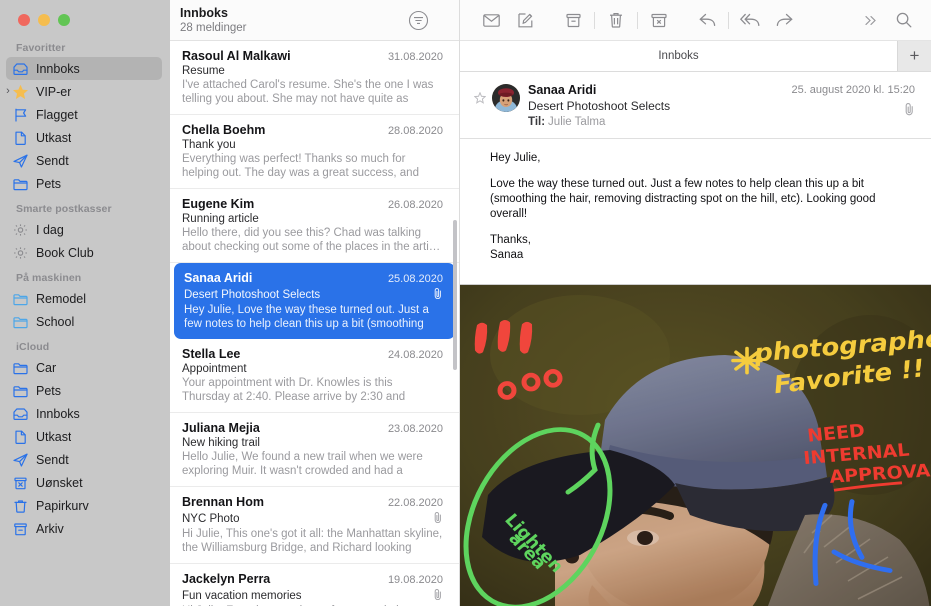  What do you see at coordinates (211, 354) in the screenshot?
I see `message-sender: Stella Lee` at bounding box center [211, 354].